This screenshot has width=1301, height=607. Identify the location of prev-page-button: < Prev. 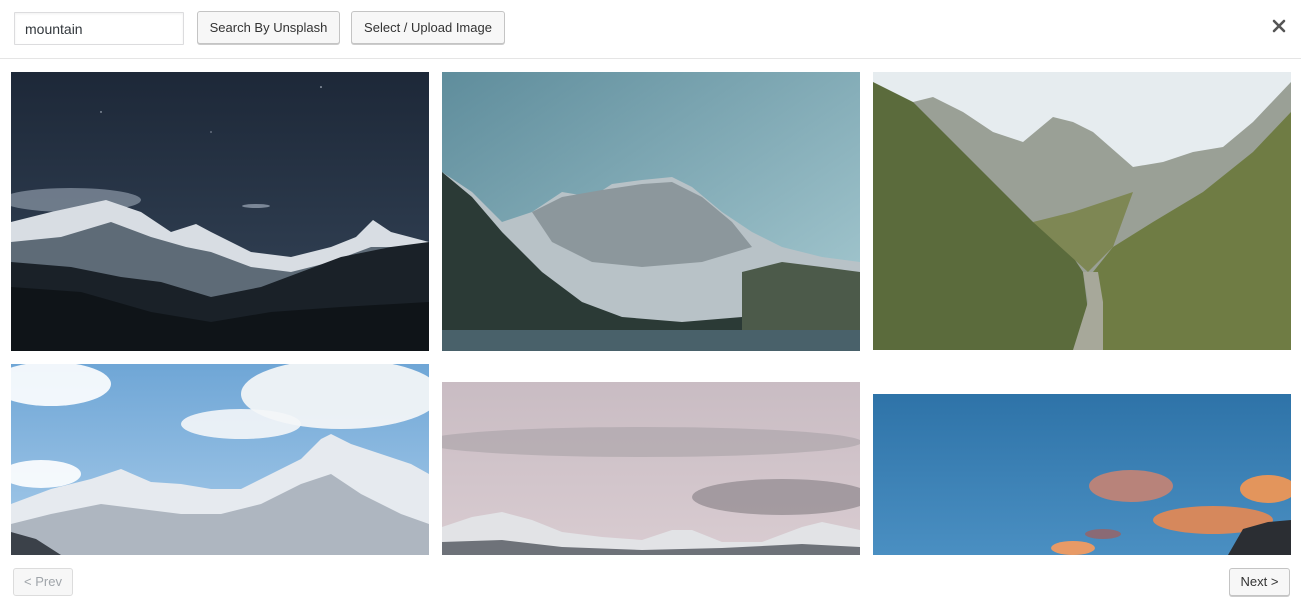
(43, 582).